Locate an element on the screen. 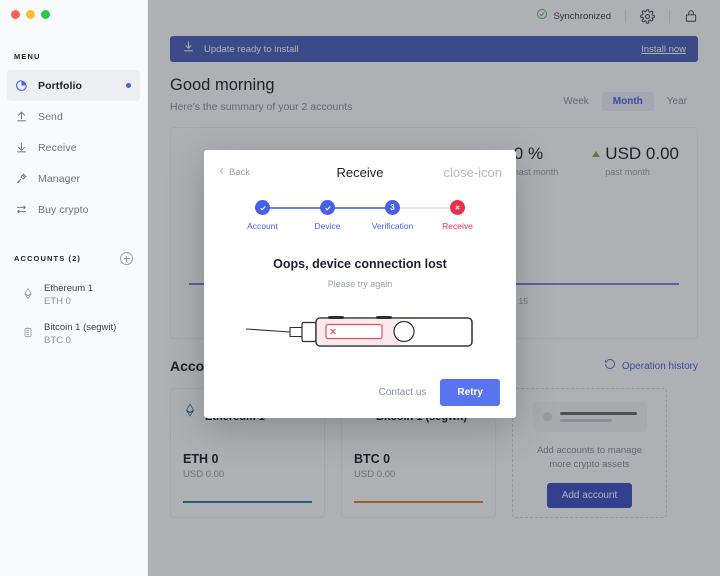  sidebar-item-receive: Receive is located at coordinates (73, 147).